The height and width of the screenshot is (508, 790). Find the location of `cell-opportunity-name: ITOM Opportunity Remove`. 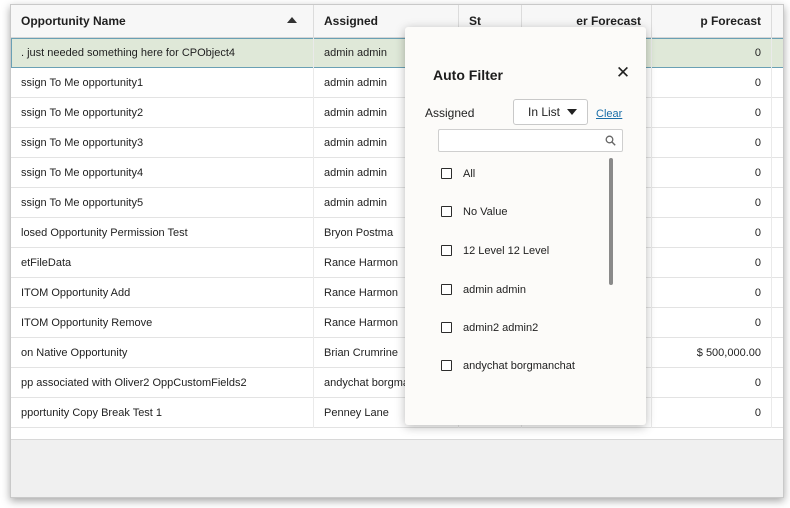

cell-opportunity-name: ITOM Opportunity Remove is located at coordinates (162, 323).